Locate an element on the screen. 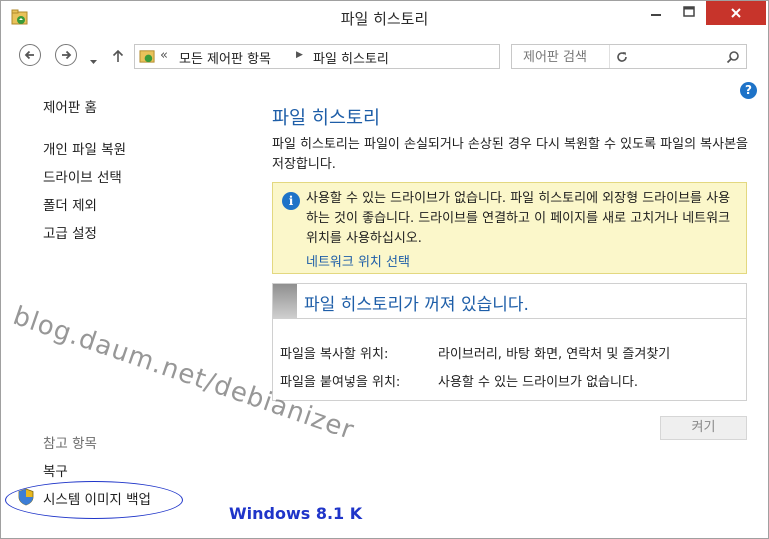 Image resolution: width=769 pixels, height=539 pixels. sidebar-item-advanced-settings: 고급 설정 is located at coordinates (70, 232).